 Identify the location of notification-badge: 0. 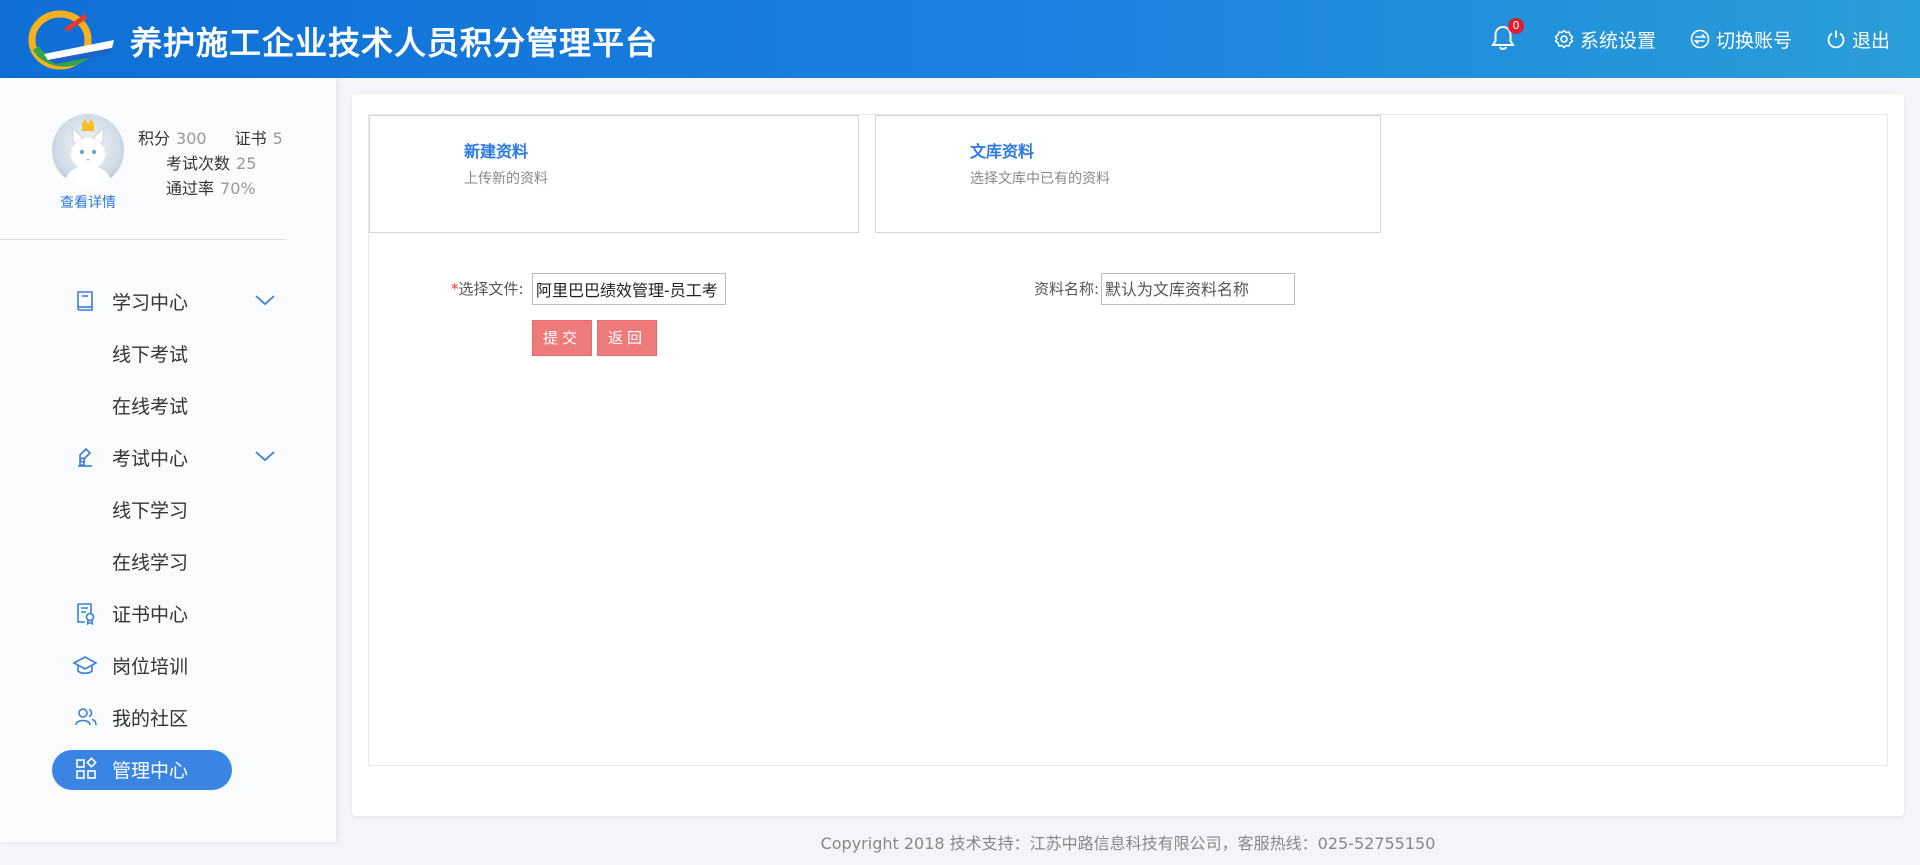
(1515, 26).